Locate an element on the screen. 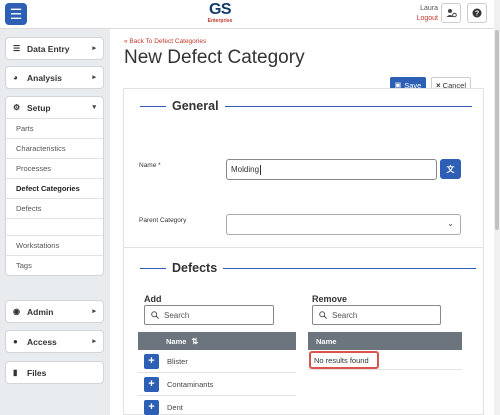 The width and height of the screenshot is (500, 415). pie-chart-icon: ◕ is located at coordinates (15, 77).